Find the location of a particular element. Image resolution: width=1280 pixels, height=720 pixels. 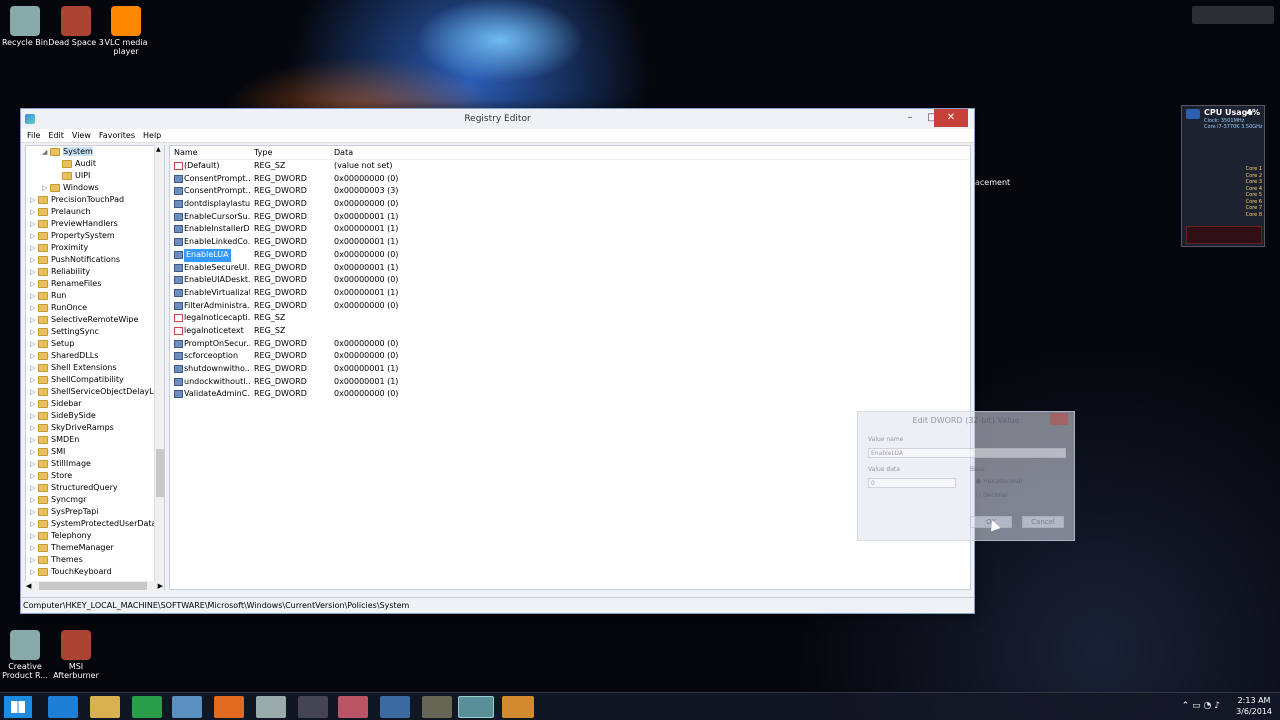

regedit-taskbar-icon is located at coordinates (476, 707).